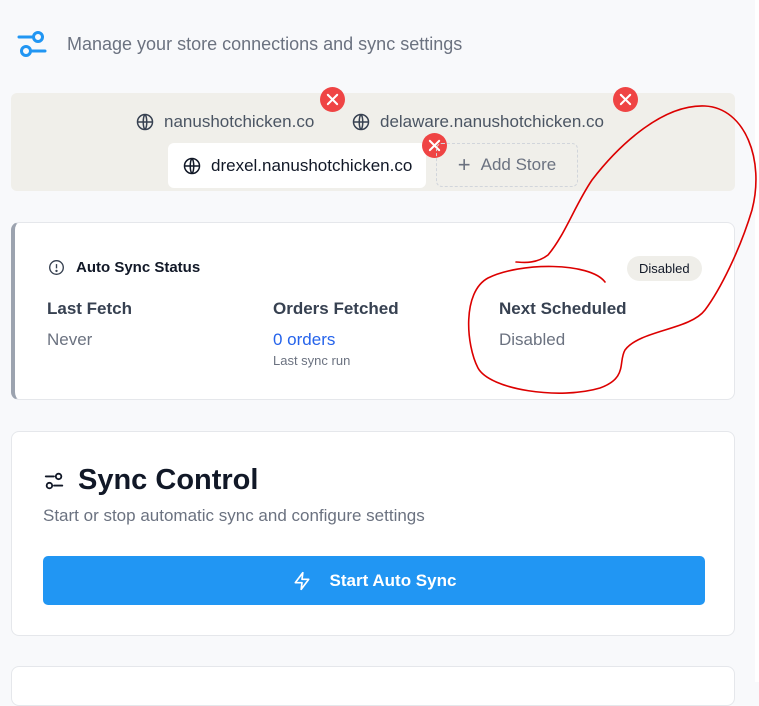 Image resolution: width=759 pixels, height=706 pixels. I want to click on status-badge: Disabled, so click(664, 268).